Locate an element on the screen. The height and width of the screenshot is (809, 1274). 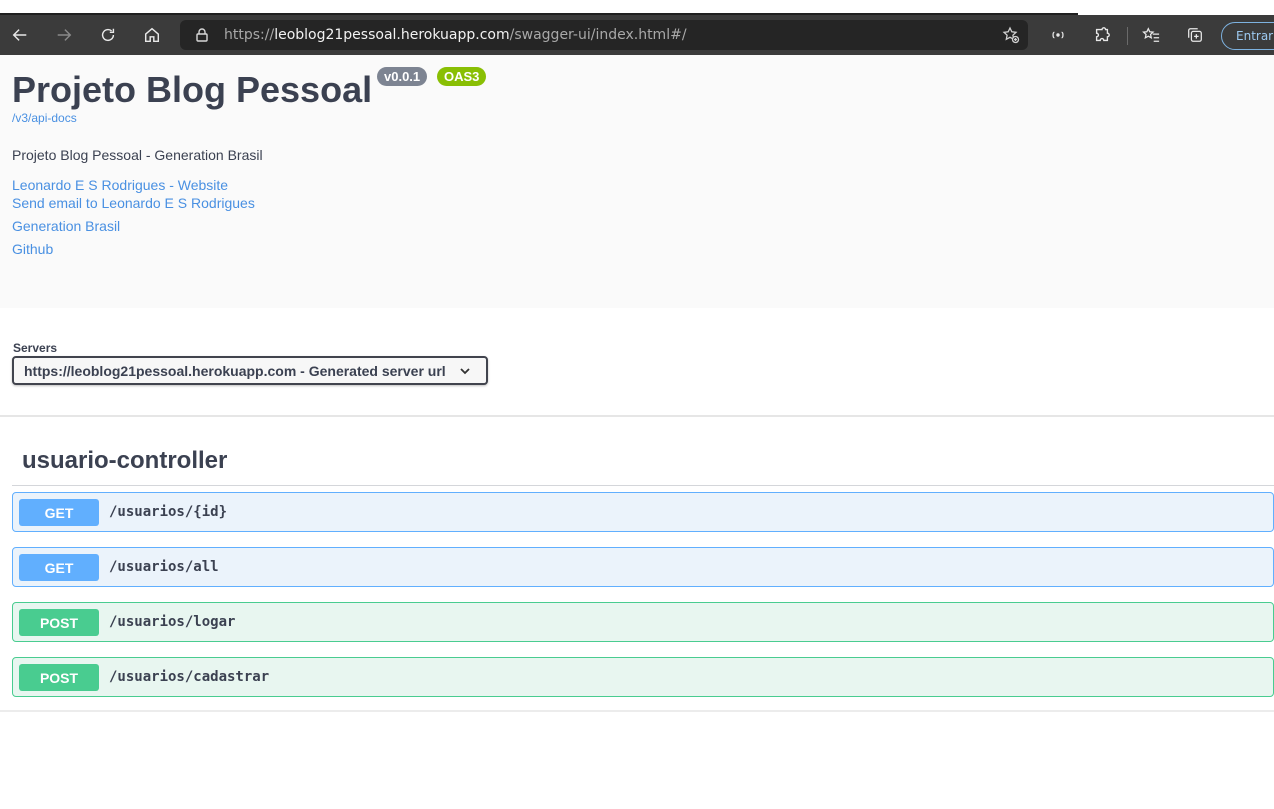
home-icon is located at coordinates (152, 35).